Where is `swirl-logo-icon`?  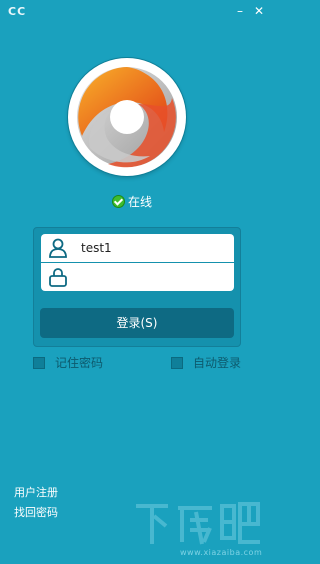 swirl-logo-icon is located at coordinates (127, 117).